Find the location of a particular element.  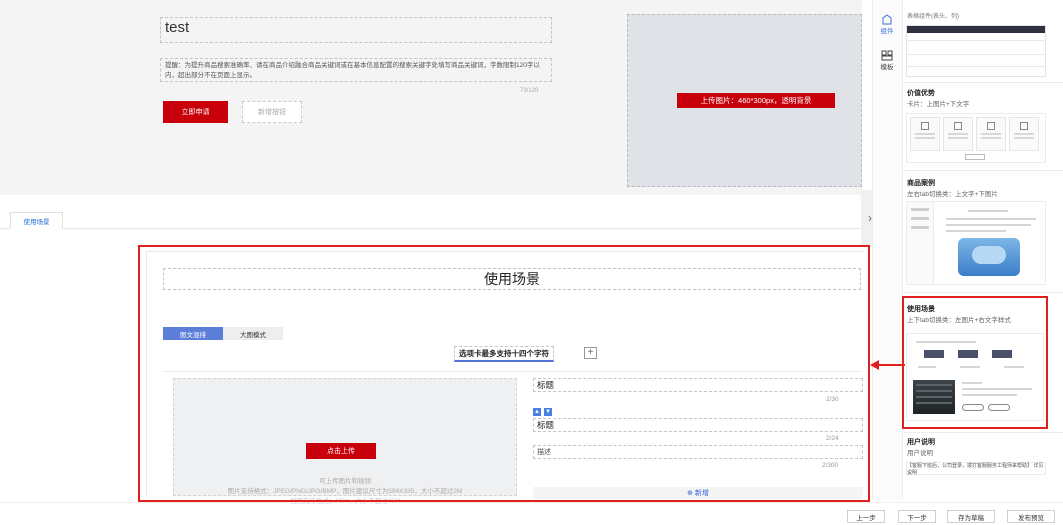

icon-rail is located at coordinates (887, 250).